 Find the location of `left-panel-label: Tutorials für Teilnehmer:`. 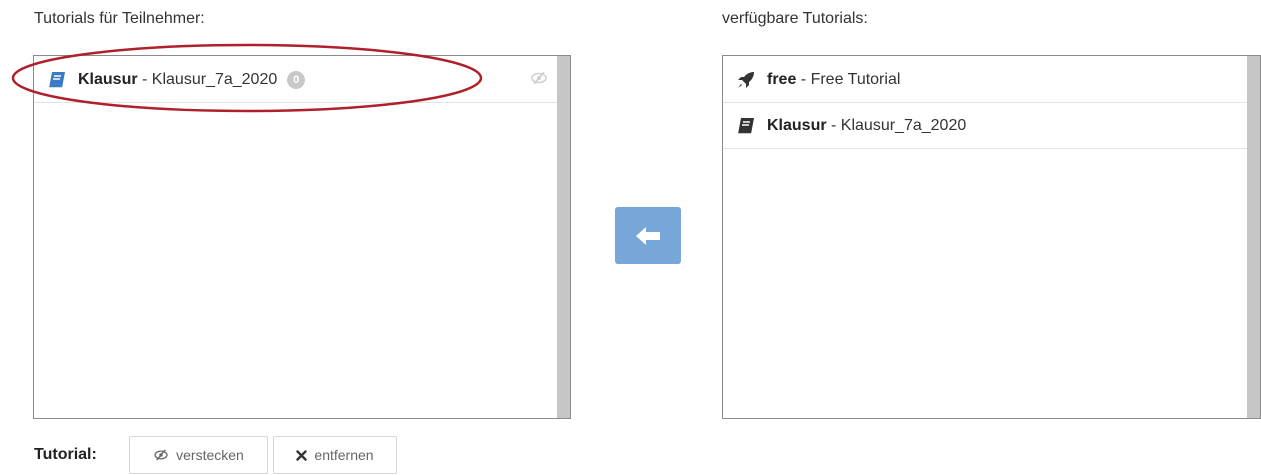

left-panel-label: Tutorials für Teilnehmer: is located at coordinates (119, 18).